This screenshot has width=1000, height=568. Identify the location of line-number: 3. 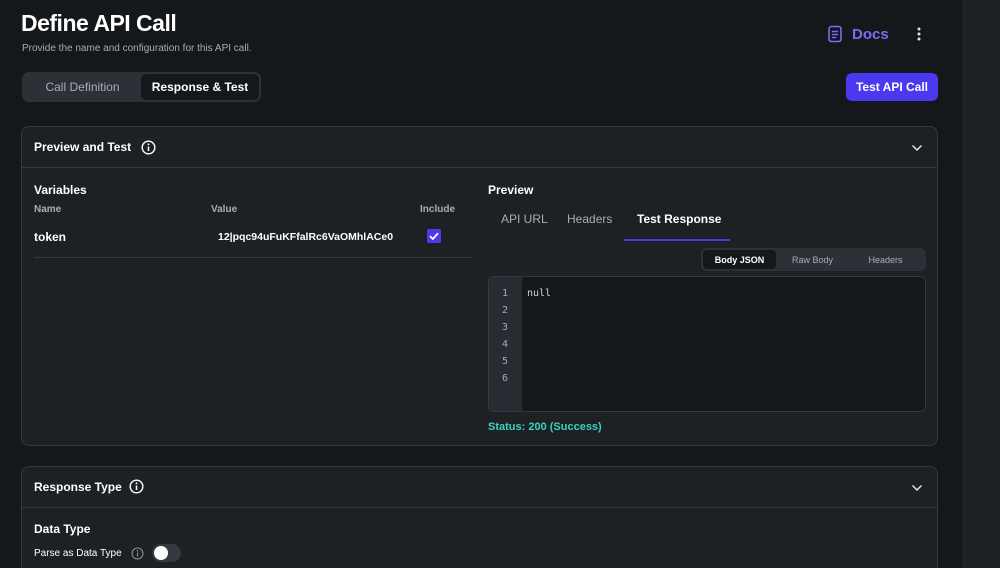
(505, 327).